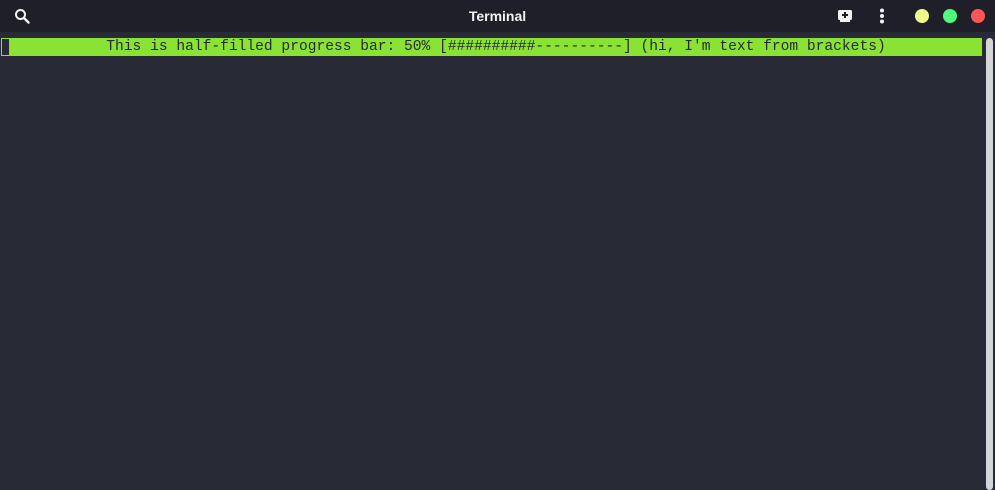 This screenshot has width=995, height=490. I want to click on minimize-button, so click(922, 16).